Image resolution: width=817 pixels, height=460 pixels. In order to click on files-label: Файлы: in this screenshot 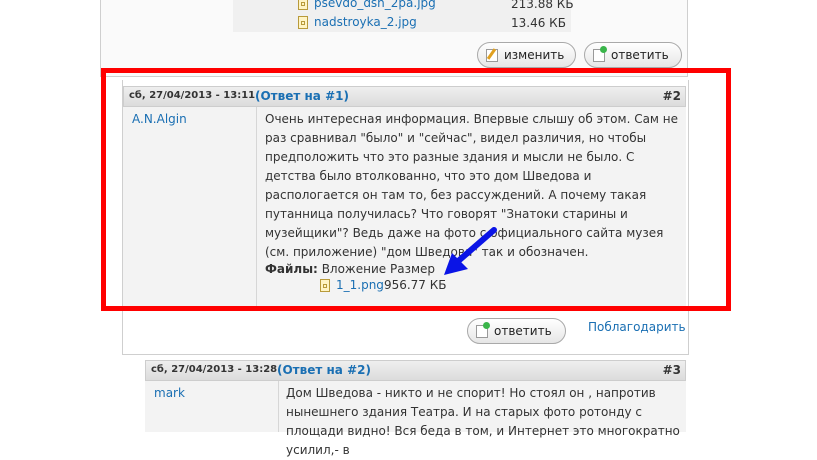, I will do `click(291, 269)`.